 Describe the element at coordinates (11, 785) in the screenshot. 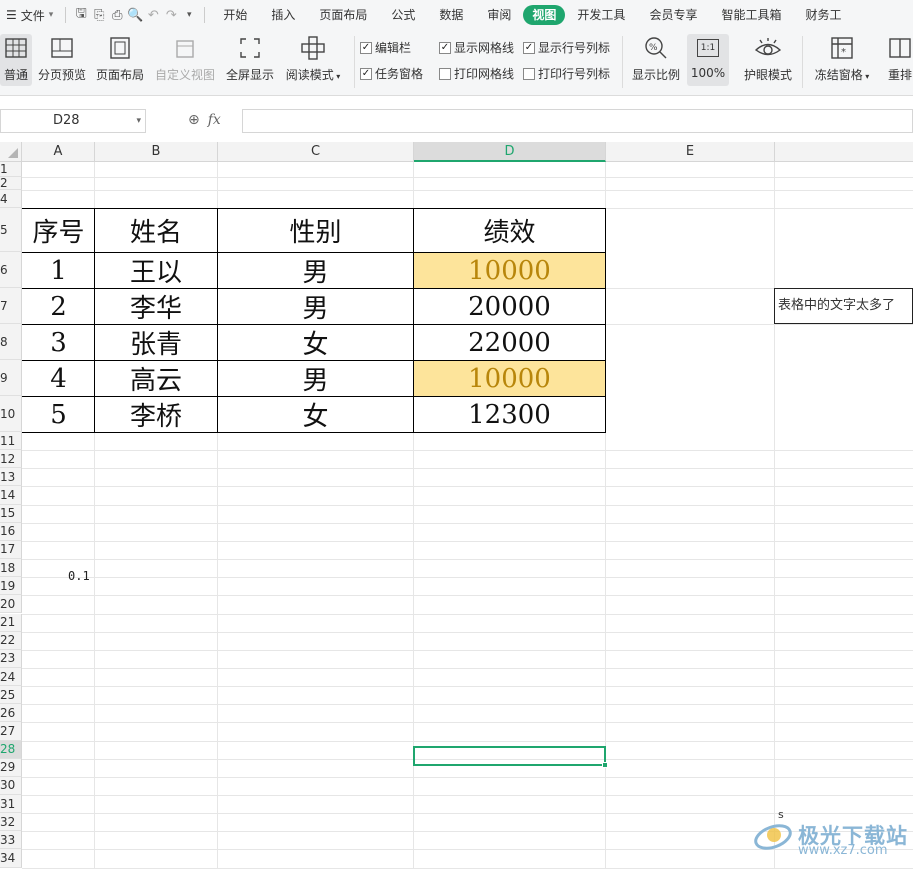

I see `row-header: 30` at that location.